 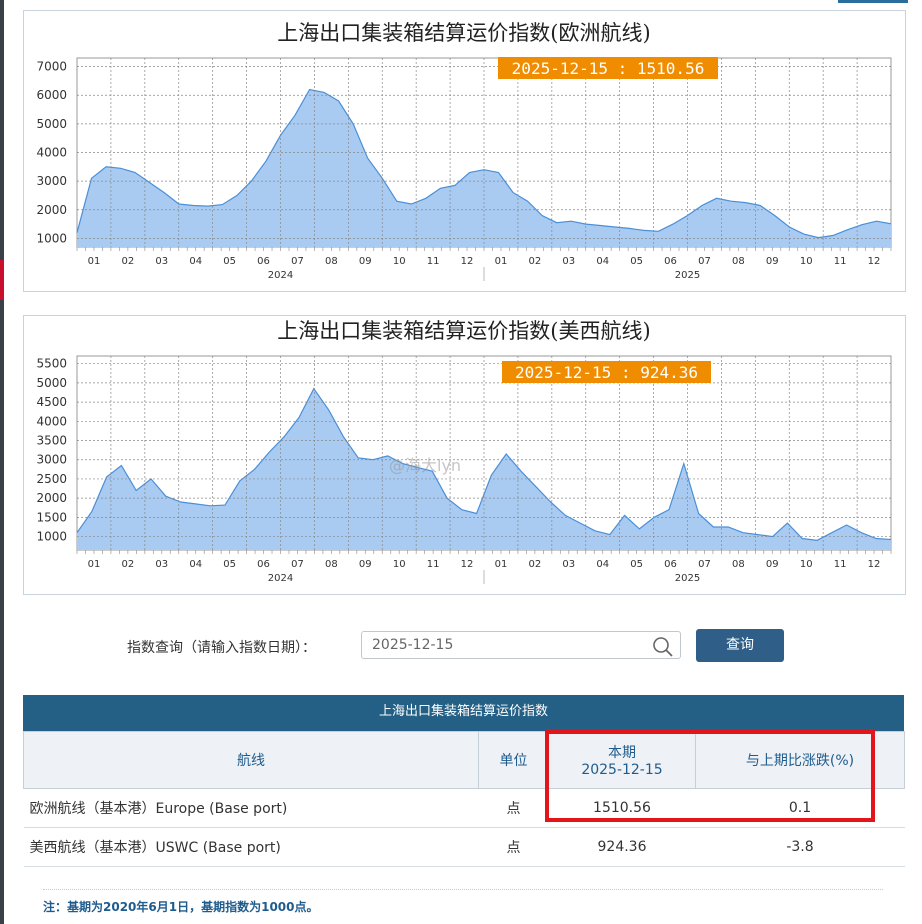 I want to click on row-change: -3.8, so click(x=800, y=847).